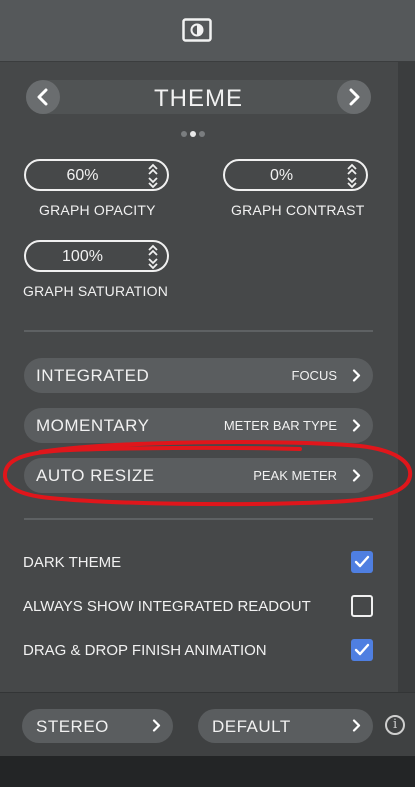 The height and width of the screenshot is (787, 415). What do you see at coordinates (197, 30) in the screenshot?
I see `brightness-contrast-icon` at bounding box center [197, 30].